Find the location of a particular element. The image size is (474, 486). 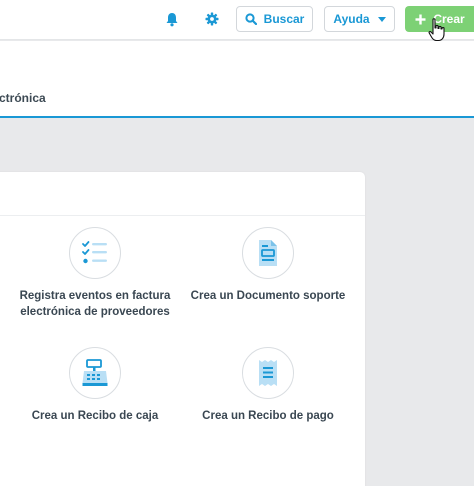

search-button-label: Buscar is located at coordinates (284, 19).